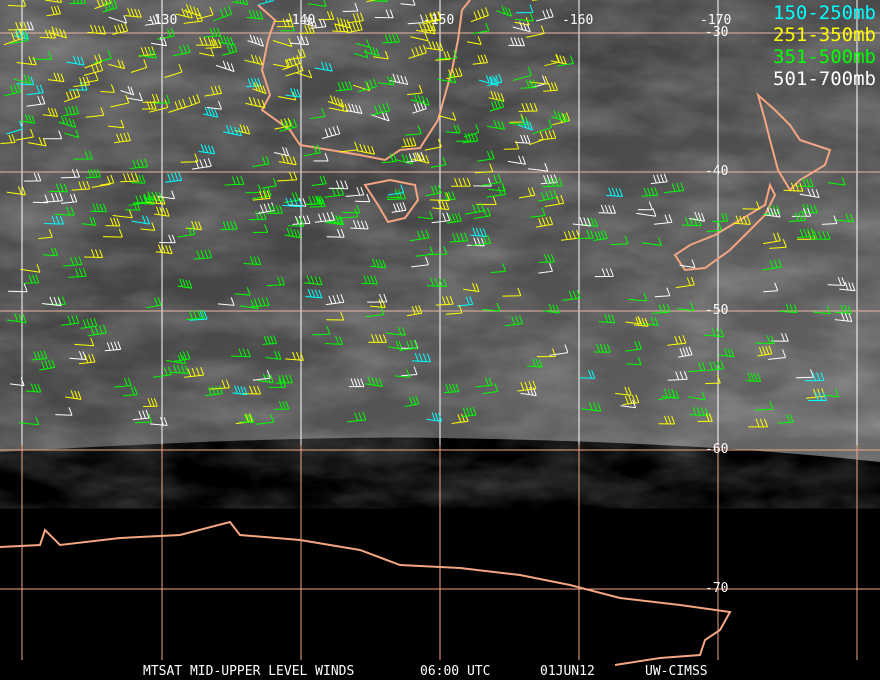 Image resolution: width=880 pixels, height=680 pixels. I want to click on lat-label: -50, so click(717, 310).